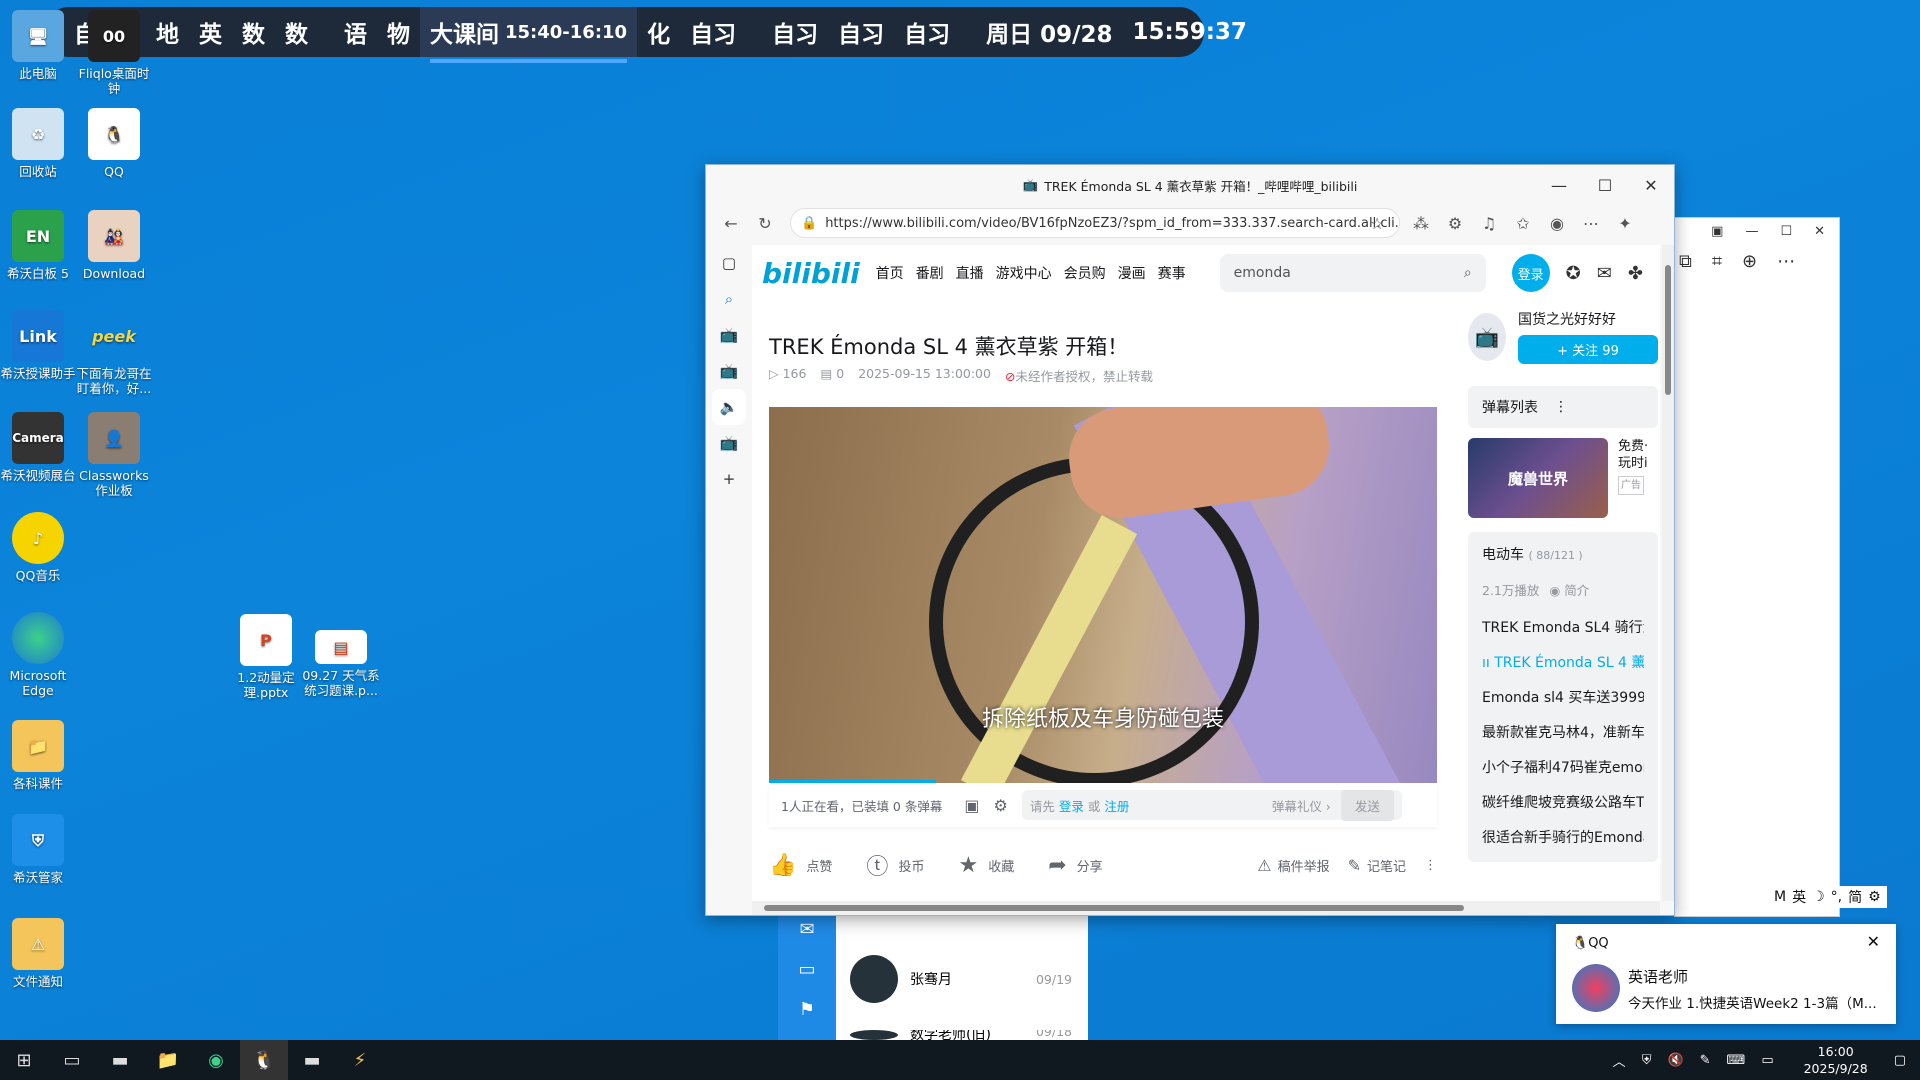 This screenshot has width=1920, height=1080. I want to click on file-explorer-icon: 📁, so click(168, 1060).